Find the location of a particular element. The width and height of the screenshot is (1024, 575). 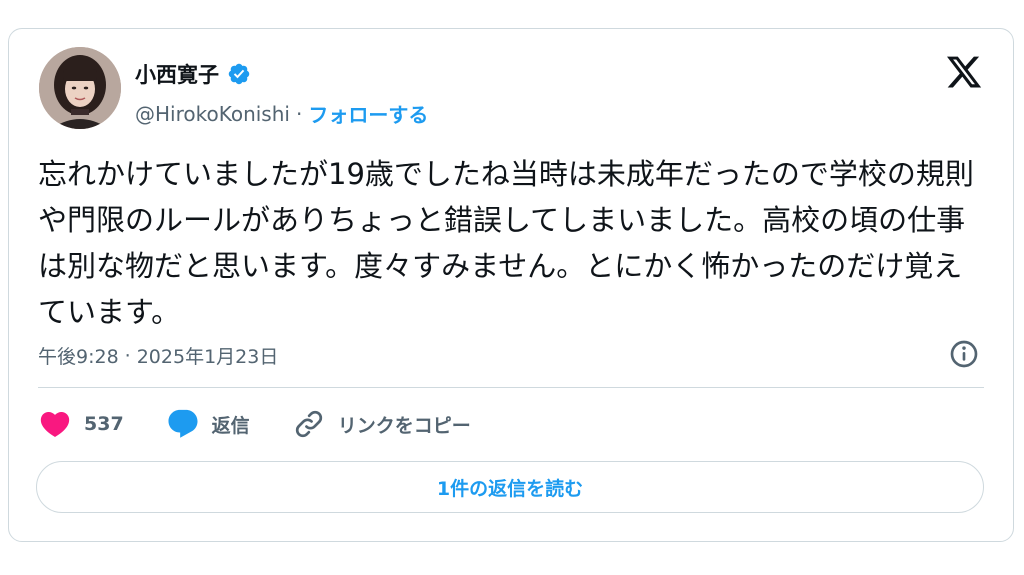

link-icon is located at coordinates (308, 424).